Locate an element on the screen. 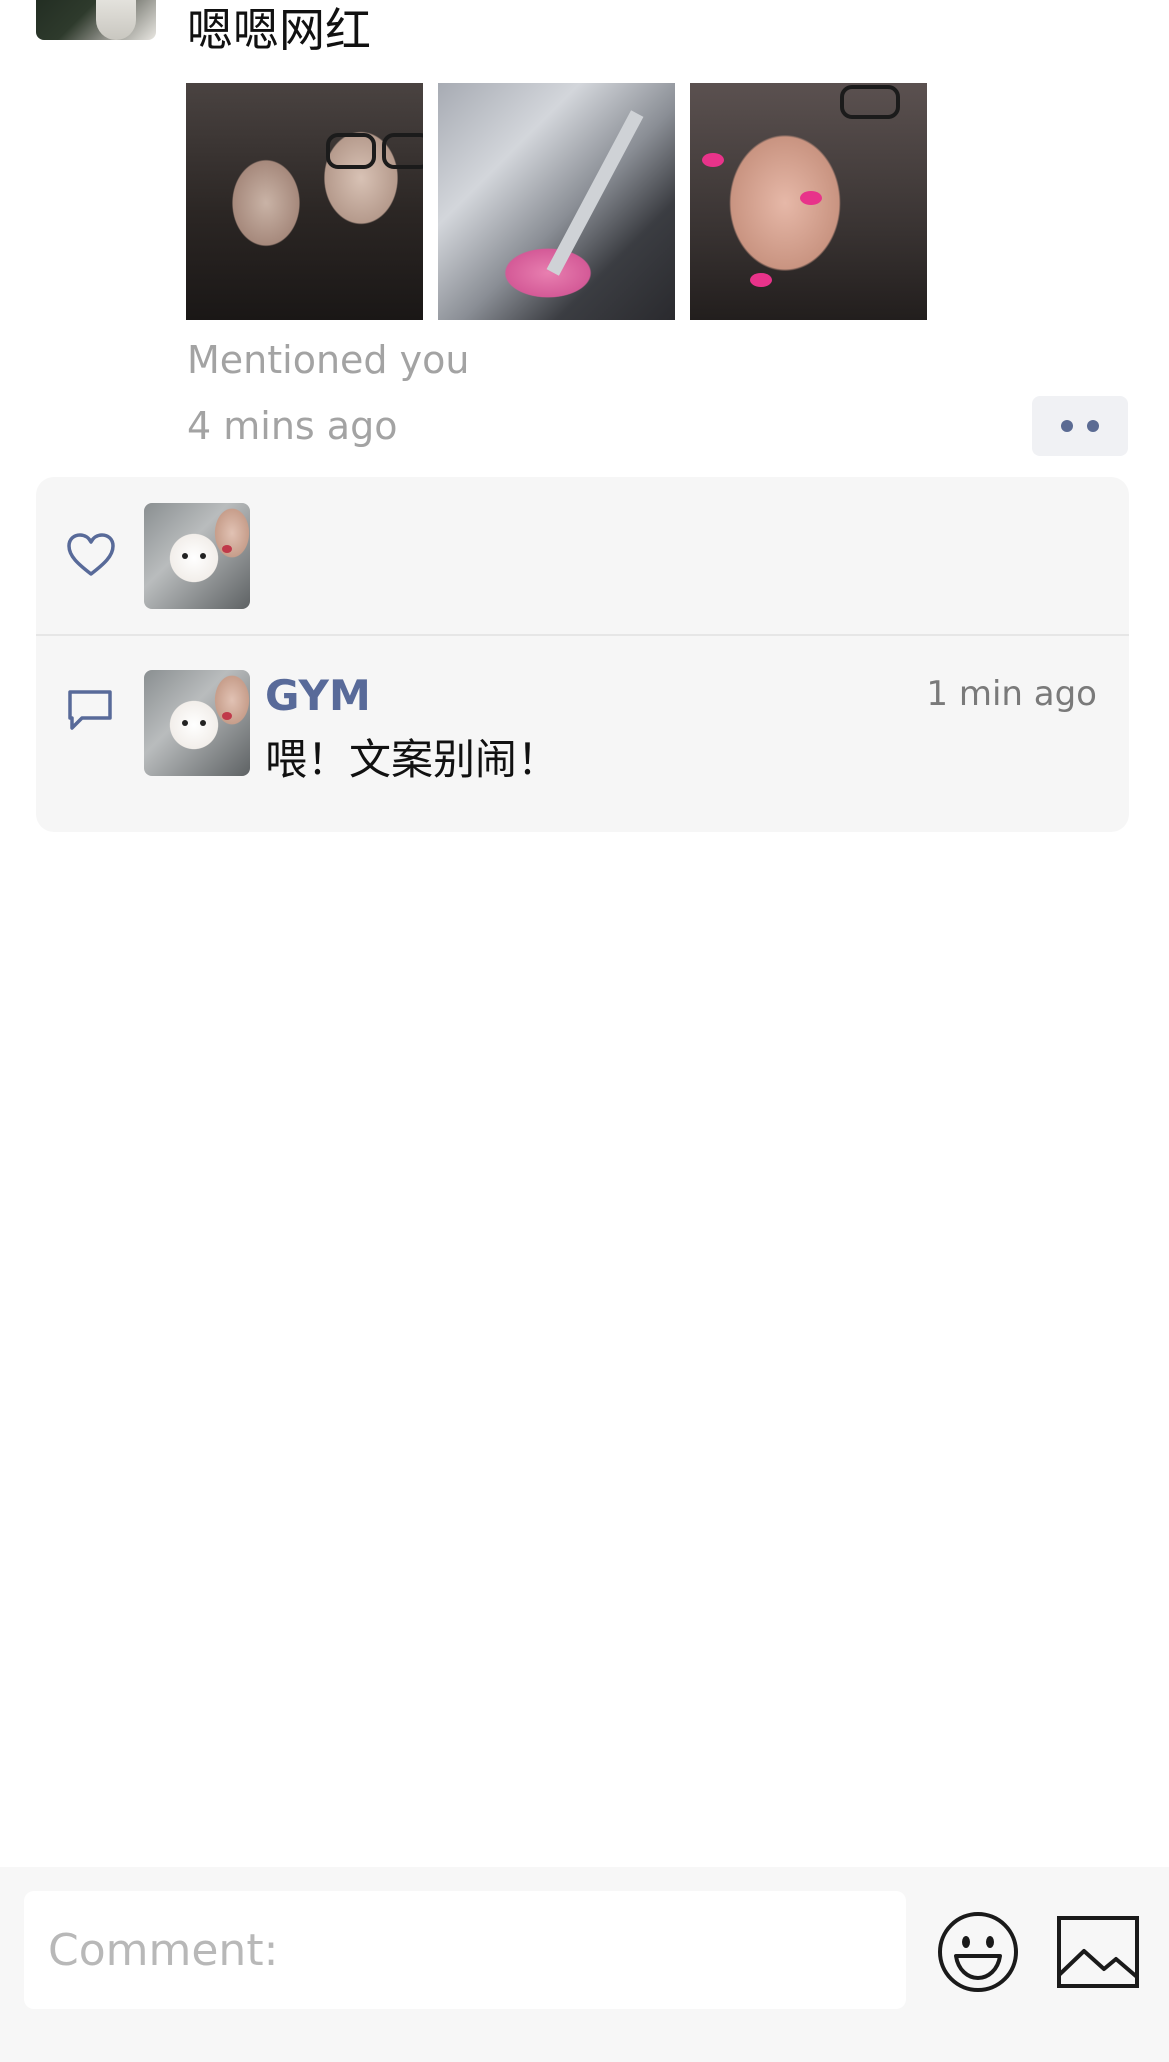 This screenshot has width=1169, height=2062. post-time: 4 mins ago is located at coordinates (292, 426).